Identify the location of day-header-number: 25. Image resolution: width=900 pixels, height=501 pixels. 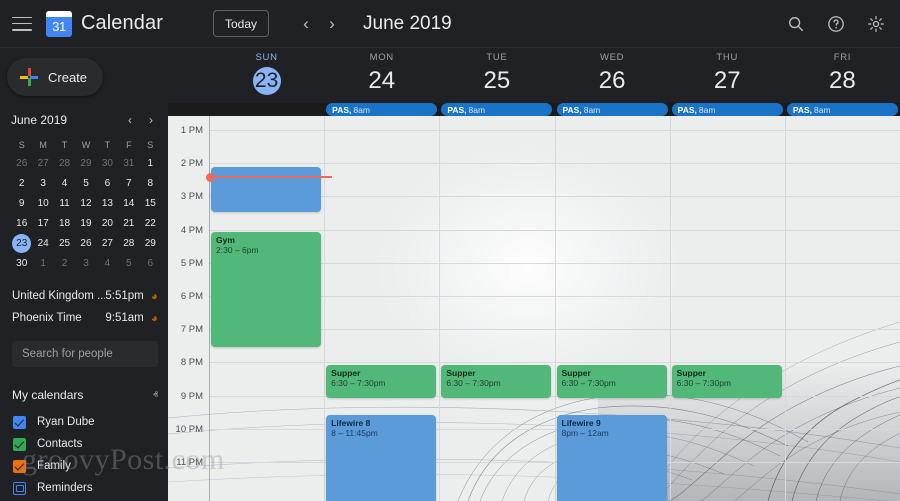
(497, 80).